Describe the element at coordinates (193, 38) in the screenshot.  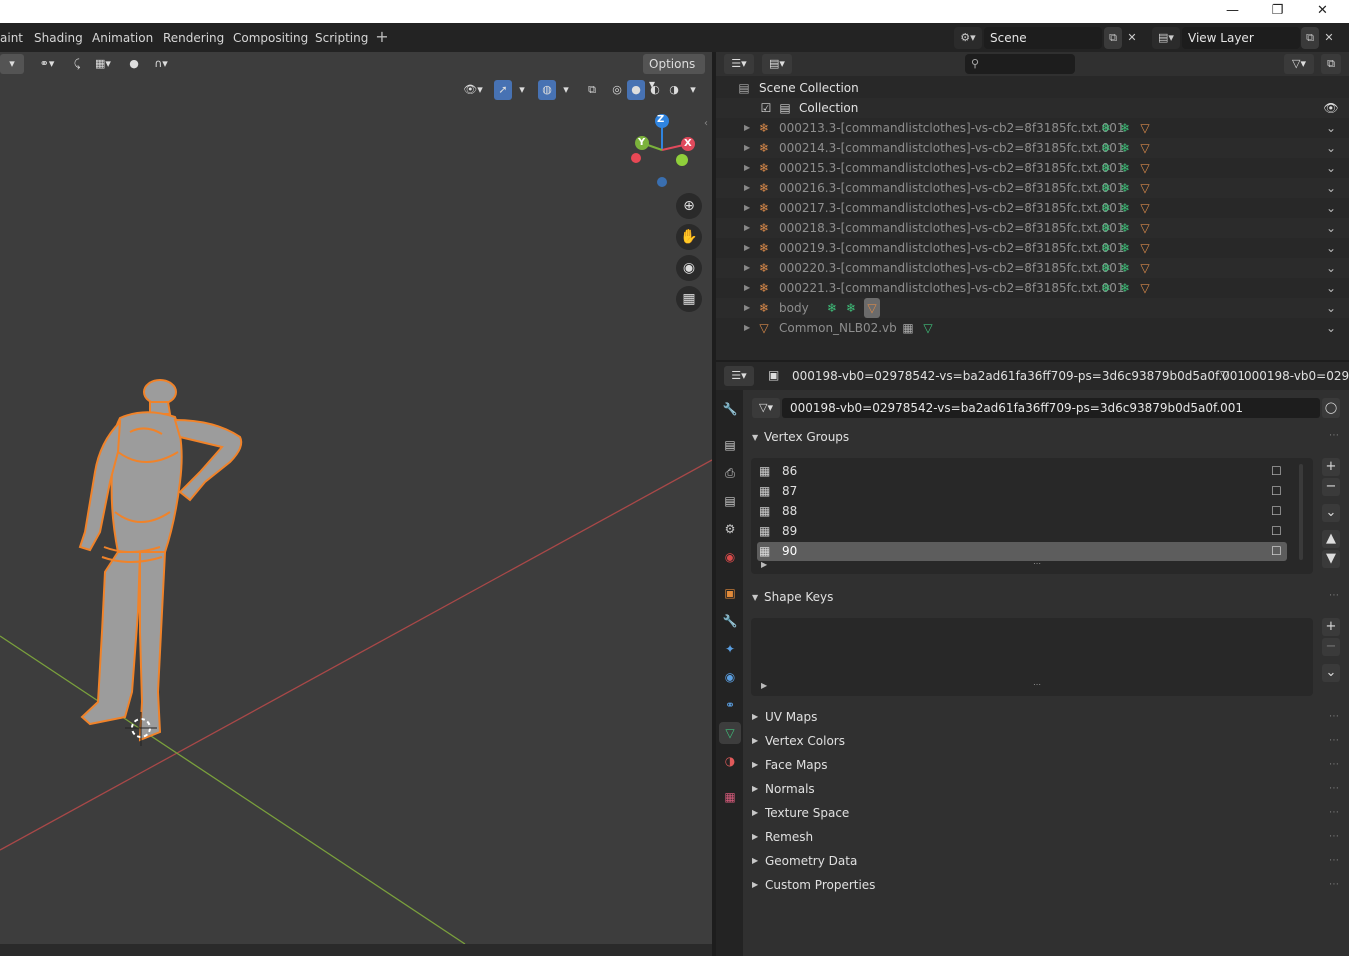
I see `tab-rendering: Rendering` at that location.